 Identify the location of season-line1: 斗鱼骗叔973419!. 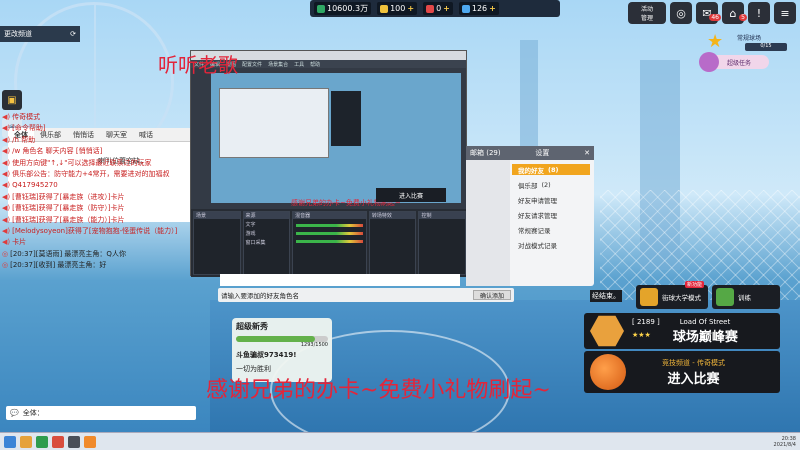
(266, 355).